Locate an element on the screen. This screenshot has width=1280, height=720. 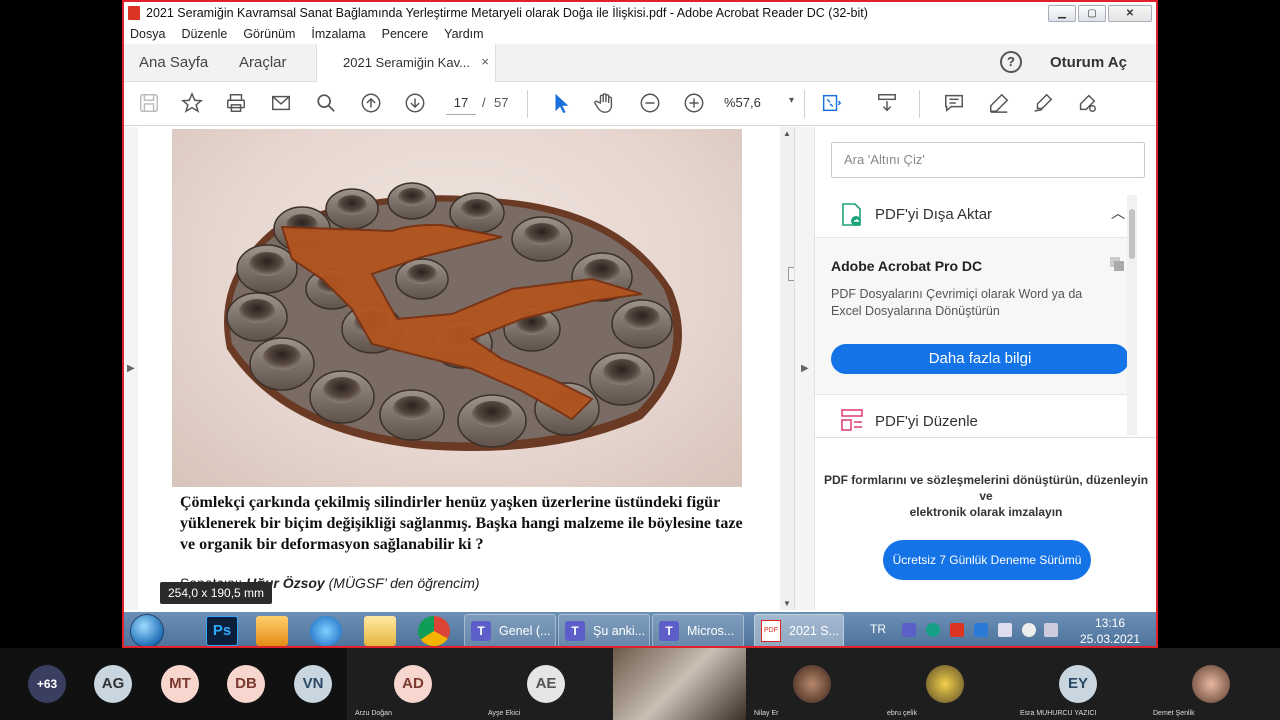
copy-icon is located at coordinates (1117, 264).